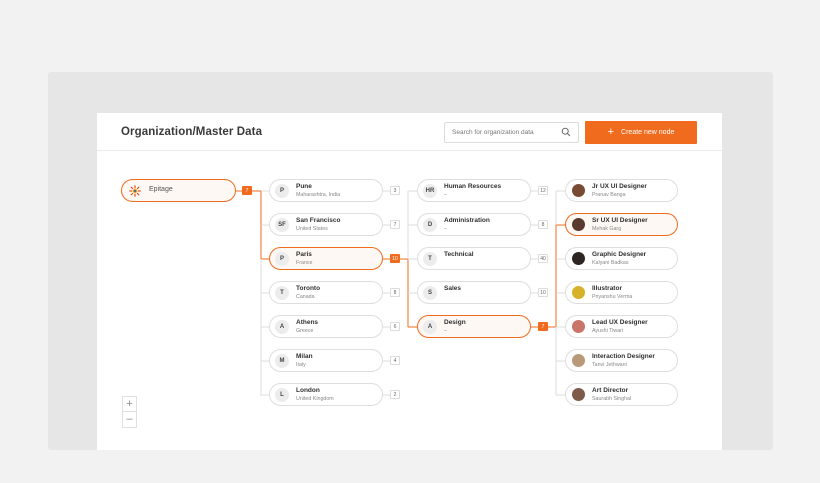 This screenshot has height=483, width=820. Describe the element at coordinates (430, 225) in the screenshot. I see `department-initials: D` at that location.